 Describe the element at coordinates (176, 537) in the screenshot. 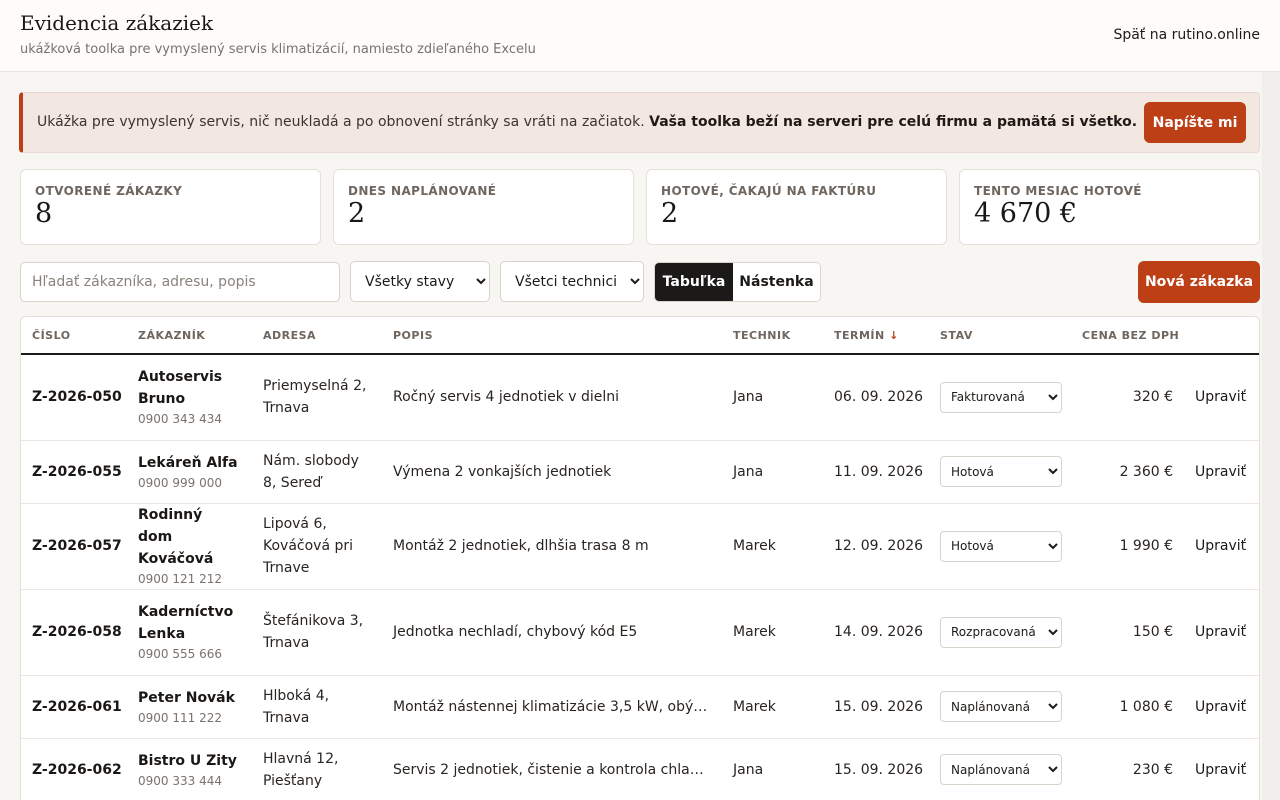

I see `customer-name: Rodinný dom Kováčová` at that location.